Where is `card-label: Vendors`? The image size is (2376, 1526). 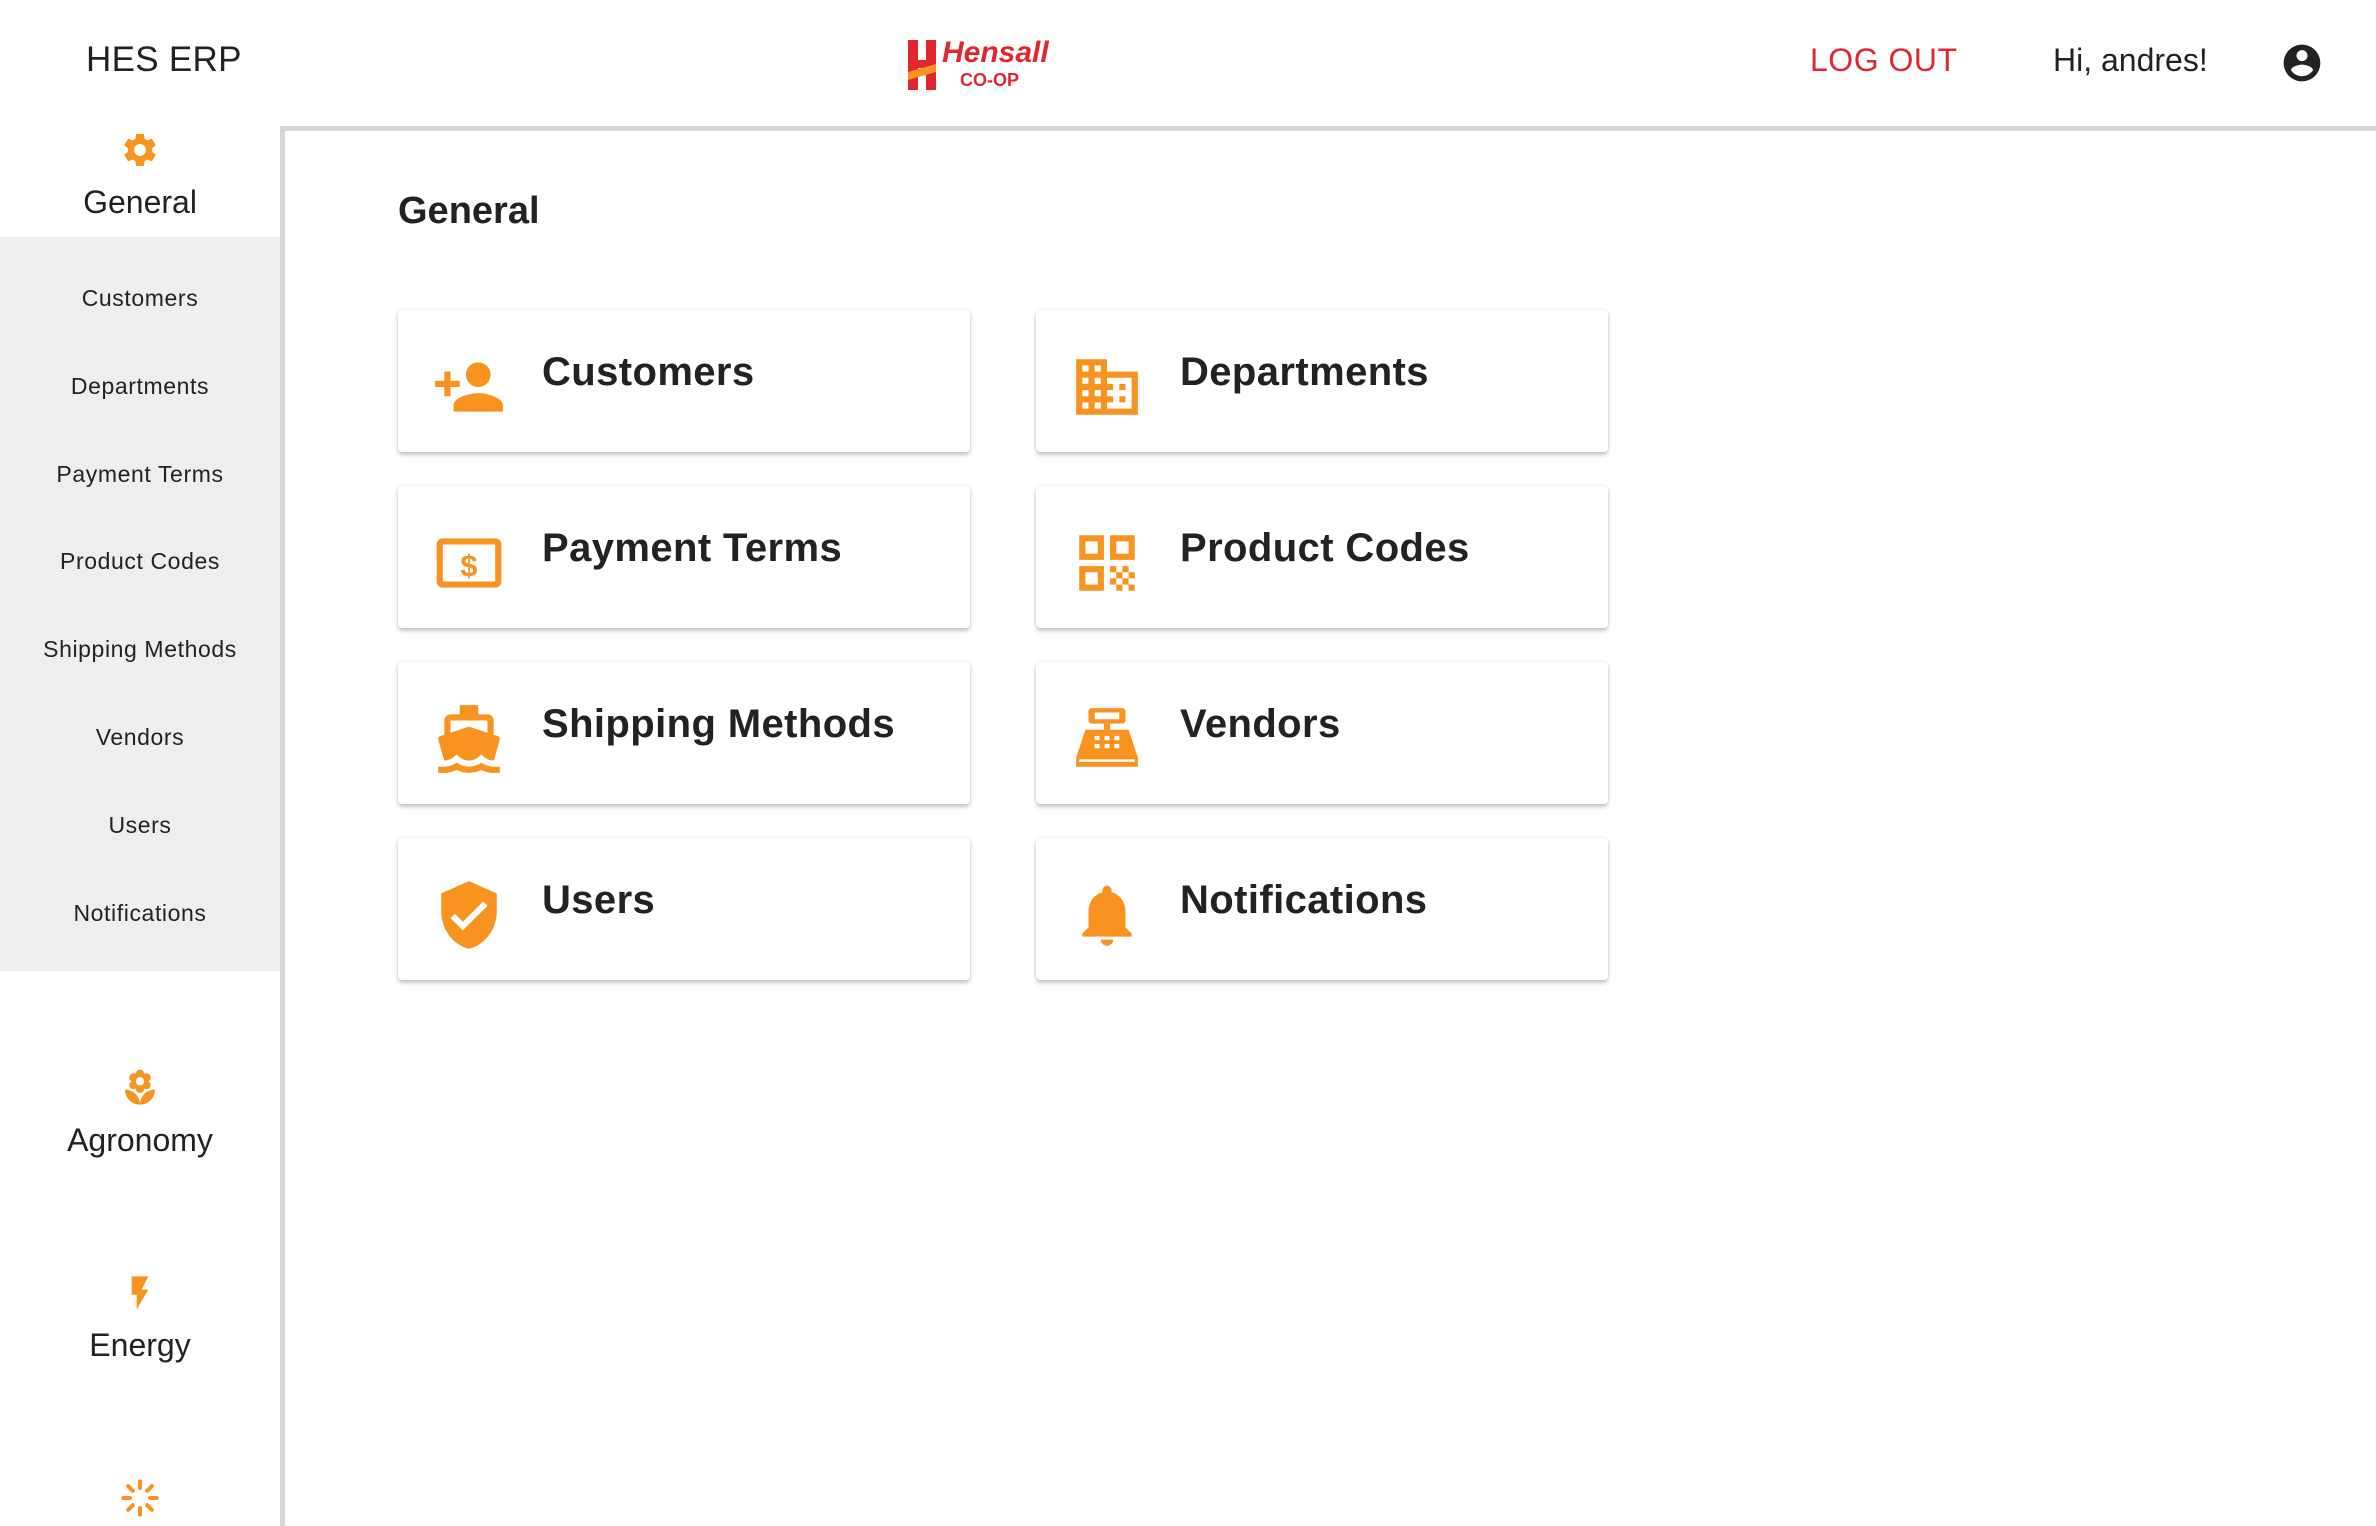 card-label: Vendors is located at coordinates (1260, 724).